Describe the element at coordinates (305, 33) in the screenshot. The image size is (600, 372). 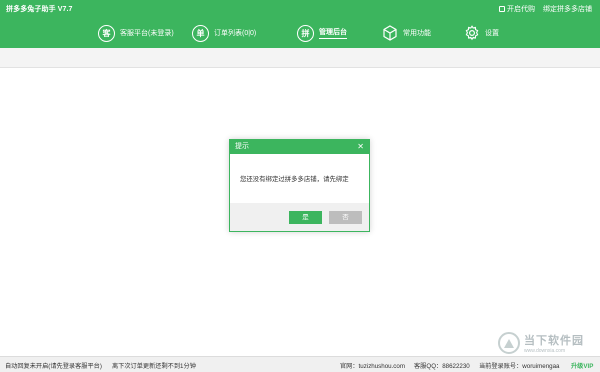
I see `admin-icon: 拼` at that location.